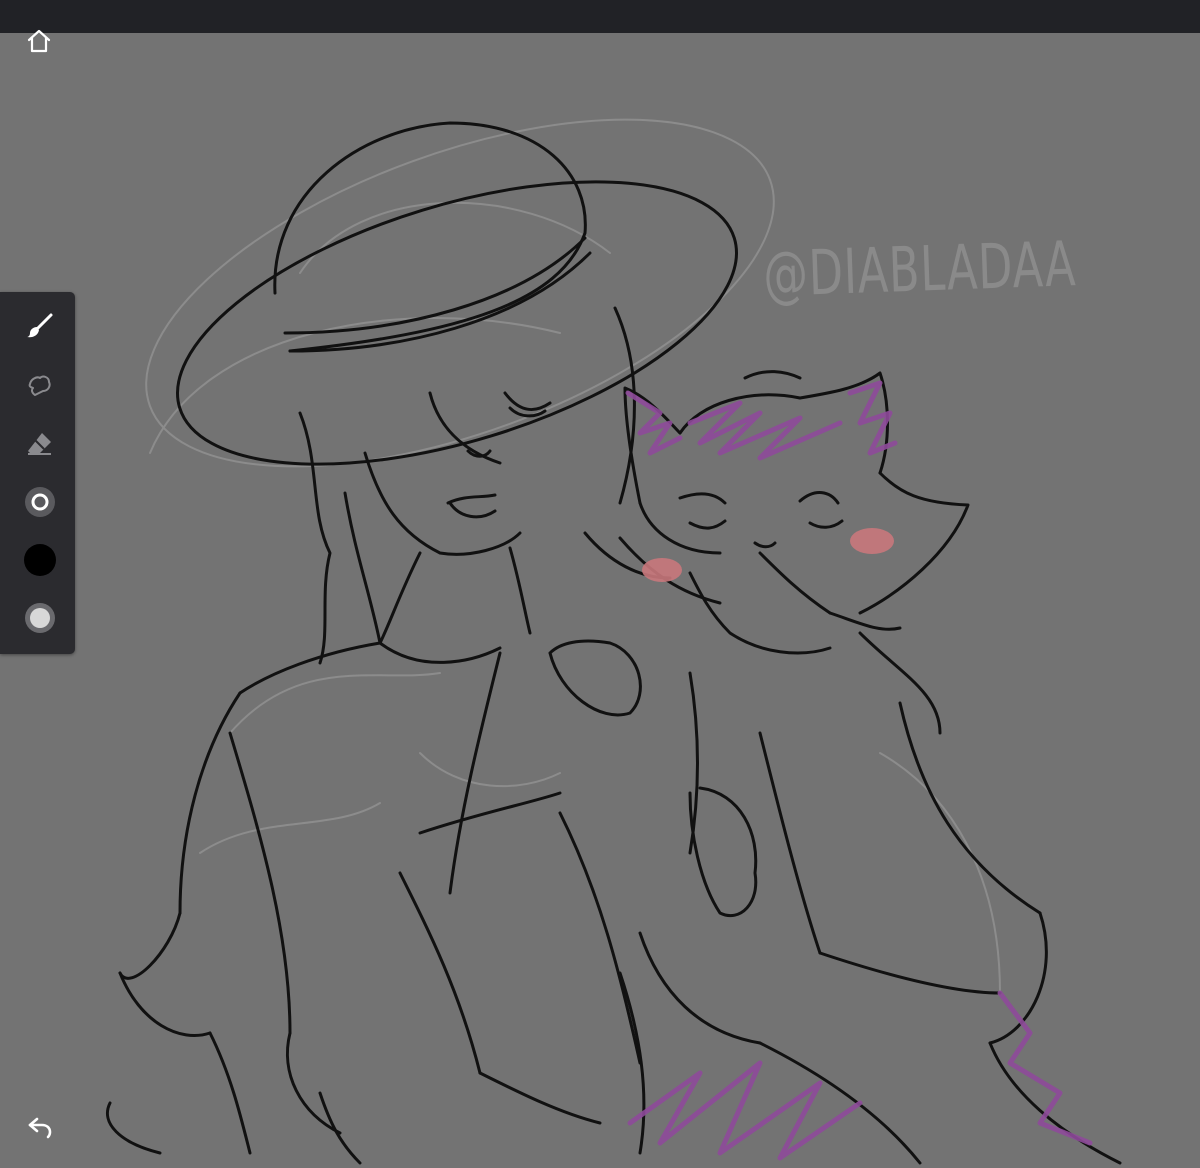 The image size is (1200, 1168). I want to click on brush-size-button, so click(40, 502).